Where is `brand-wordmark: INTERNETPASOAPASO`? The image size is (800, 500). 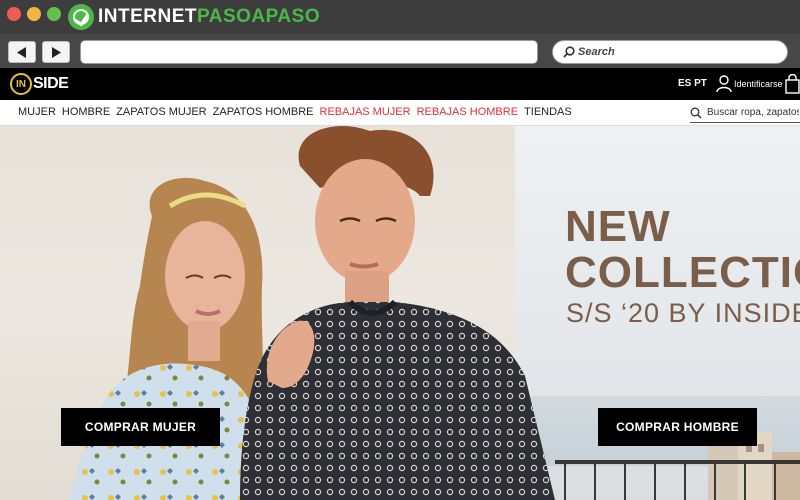
brand-wordmark: INTERNETPASOAPASO is located at coordinates (209, 17).